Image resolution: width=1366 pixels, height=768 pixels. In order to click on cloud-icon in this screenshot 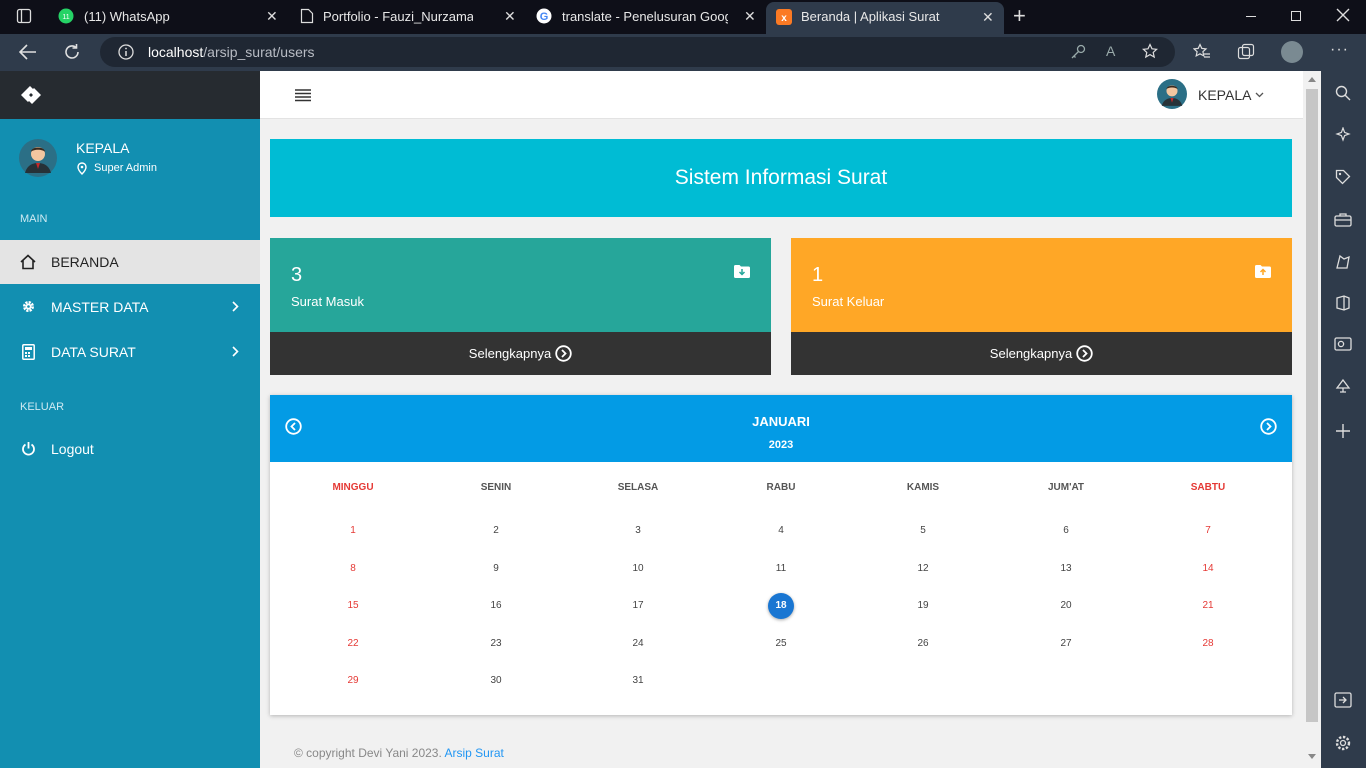, I will do `click(1343, 386)`.